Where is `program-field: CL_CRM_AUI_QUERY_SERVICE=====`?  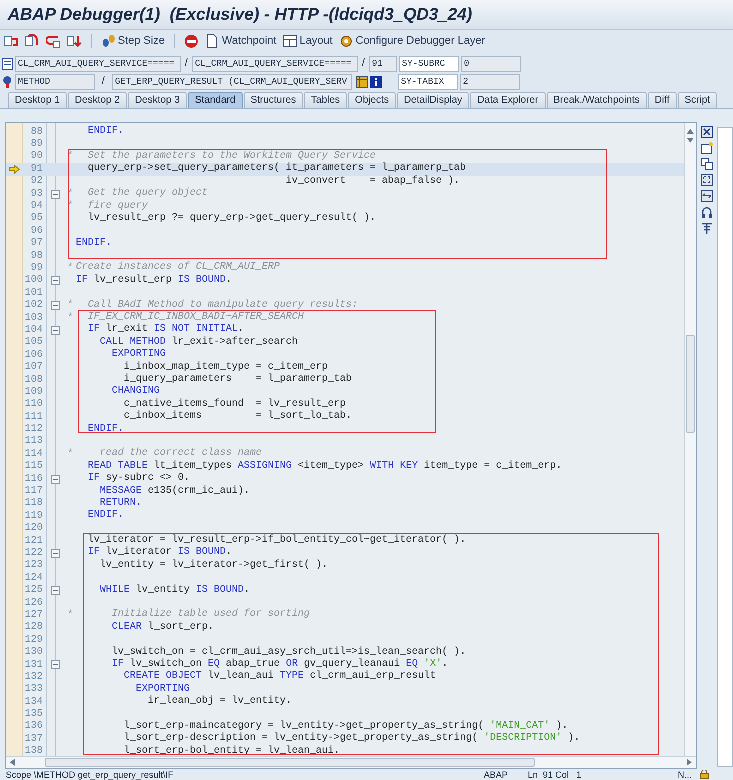 program-field: CL_CRM_AUI_QUERY_SERVICE===== is located at coordinates (98, 64).